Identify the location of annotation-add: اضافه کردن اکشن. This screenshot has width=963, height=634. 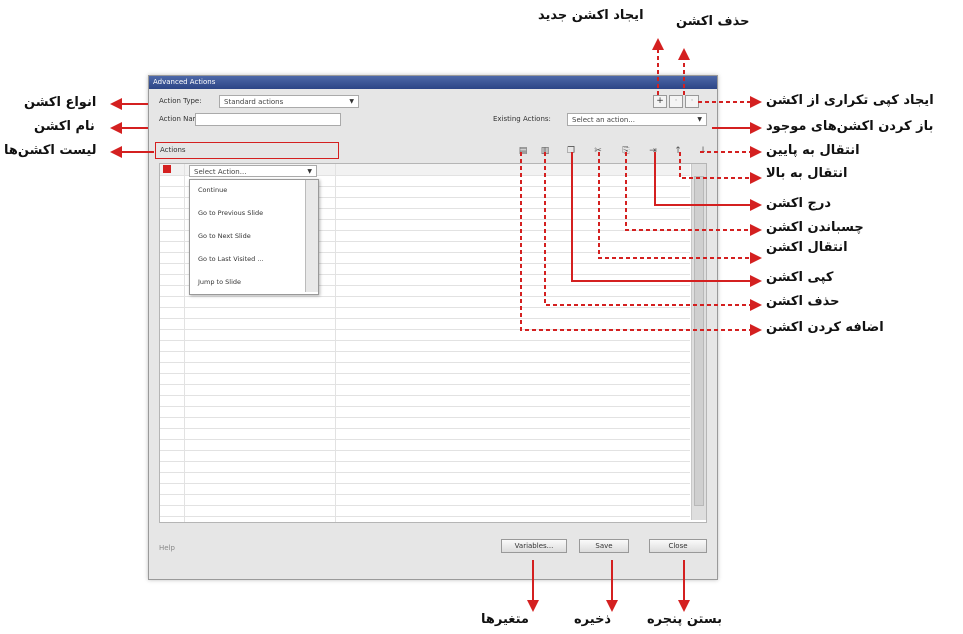
(825, 327).